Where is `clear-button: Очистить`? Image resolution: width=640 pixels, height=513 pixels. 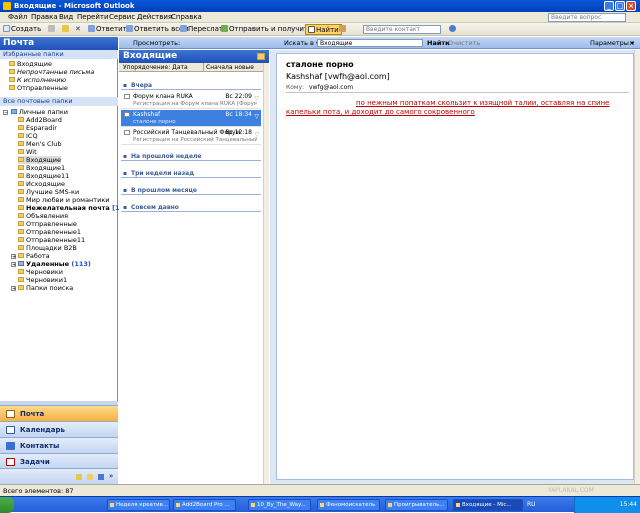
clear-button: Очистить is located at coordinates (464, 43).